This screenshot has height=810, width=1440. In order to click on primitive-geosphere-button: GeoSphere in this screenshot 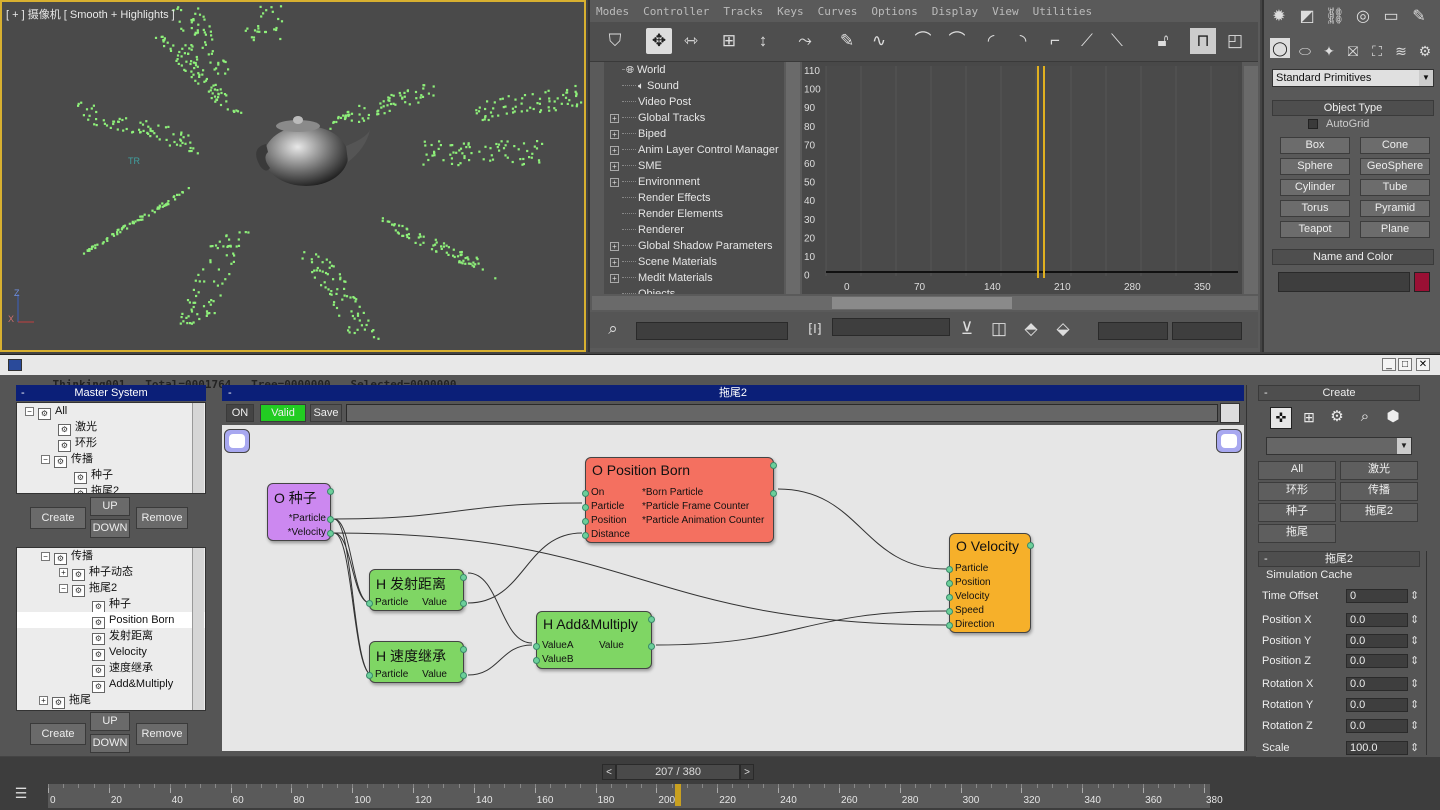, I will do `click(1395, 166)`.